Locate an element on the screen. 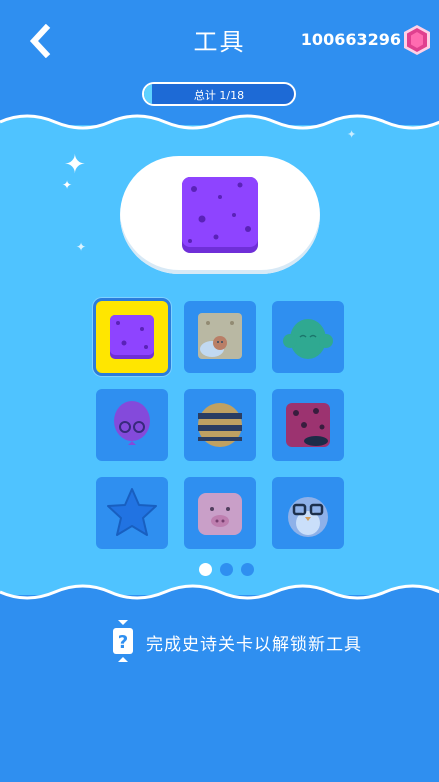  gem-icon is located at coordinates (417, 40).